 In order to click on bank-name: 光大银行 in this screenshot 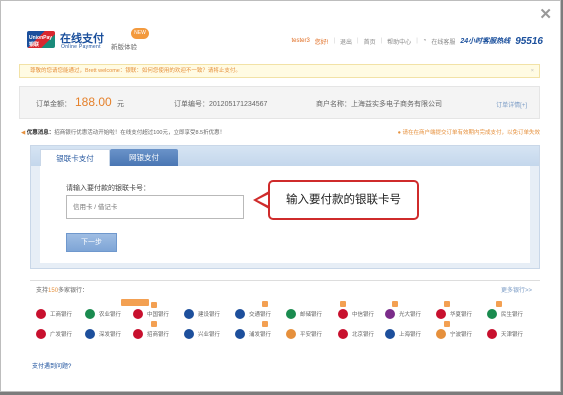, I will do `click(410, 315)`.